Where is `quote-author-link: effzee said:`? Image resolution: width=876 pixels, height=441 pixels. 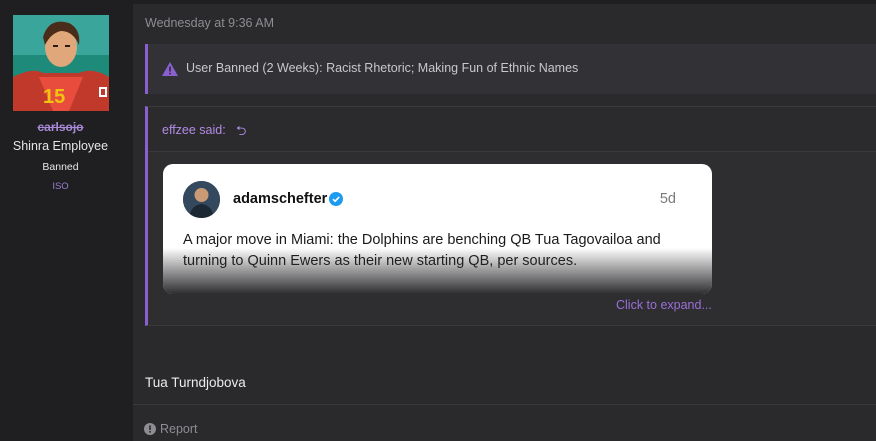 quote-author-link: effzee said: is located at coordinates (194, 130).